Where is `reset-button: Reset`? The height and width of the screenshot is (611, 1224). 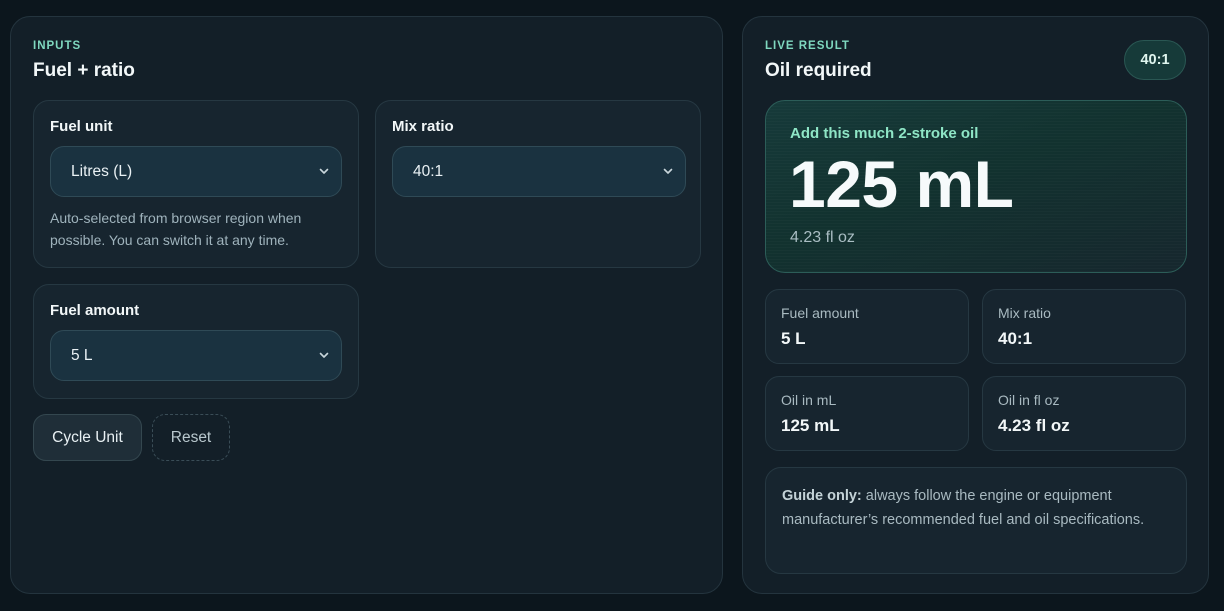 reset-button: Reset is located at coordinates (191, 437).